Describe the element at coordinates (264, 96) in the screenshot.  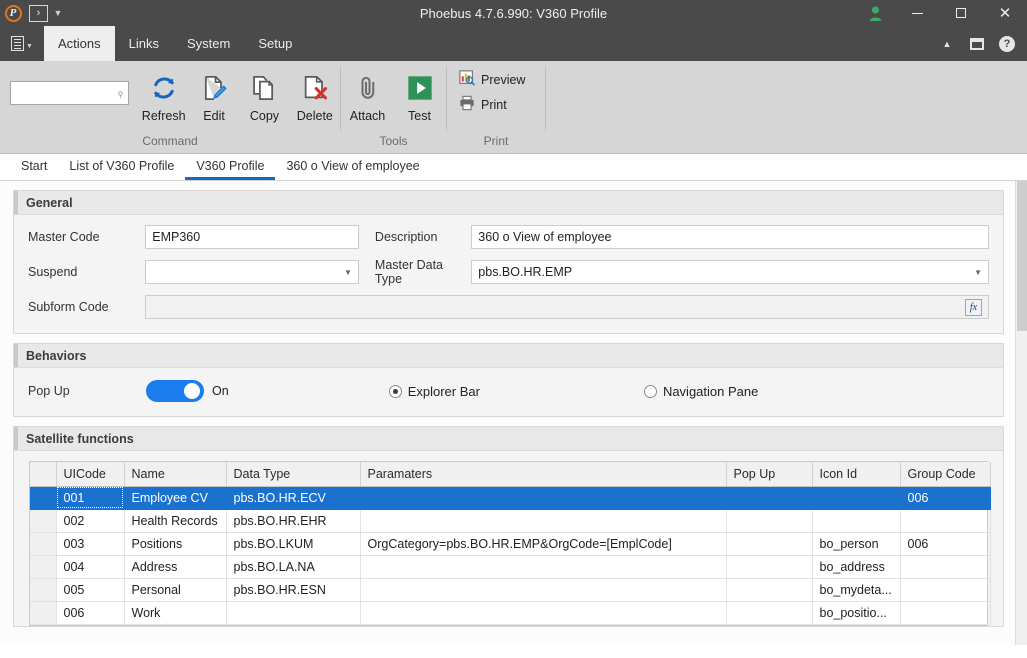
I see `copy-button: Copy` at that location.